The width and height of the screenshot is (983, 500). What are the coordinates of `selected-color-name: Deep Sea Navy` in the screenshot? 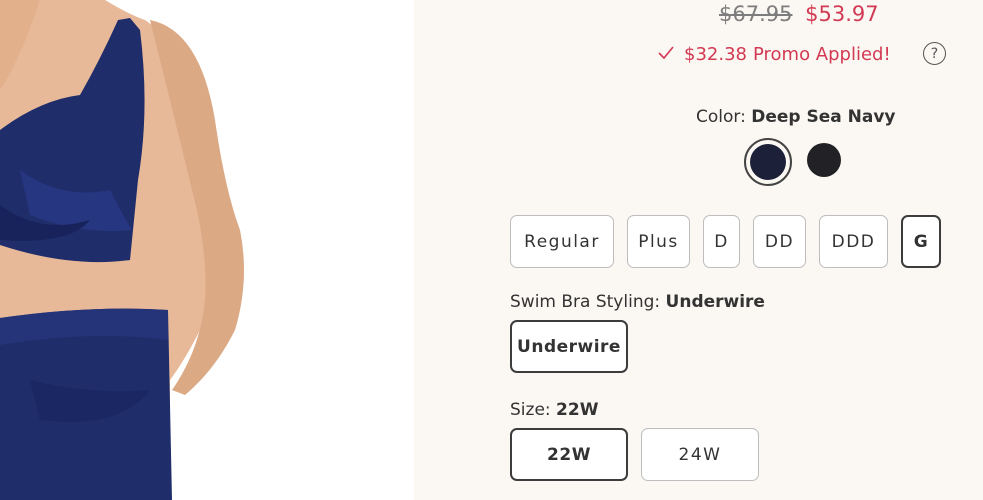 It's located at (823, 117).